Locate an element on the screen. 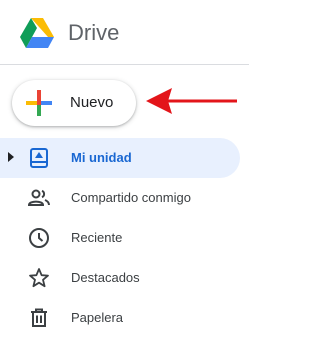 This screenshot has height=352, width=320. app-header: Drive is located at coordinates (124, 32).